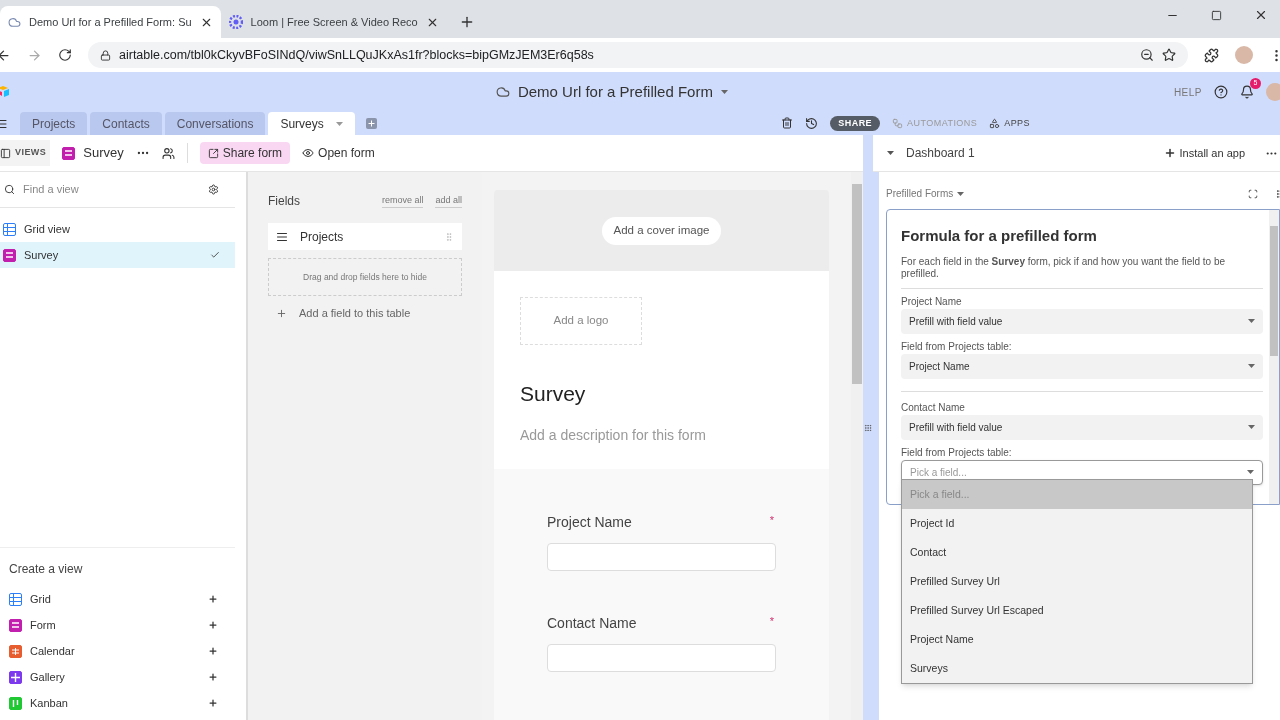 This screenshot has height=720, width=1280. What do you see at coordinates (787, 123) in the screenshot?
I see `trash-icon` at bounding box center [787, 123].